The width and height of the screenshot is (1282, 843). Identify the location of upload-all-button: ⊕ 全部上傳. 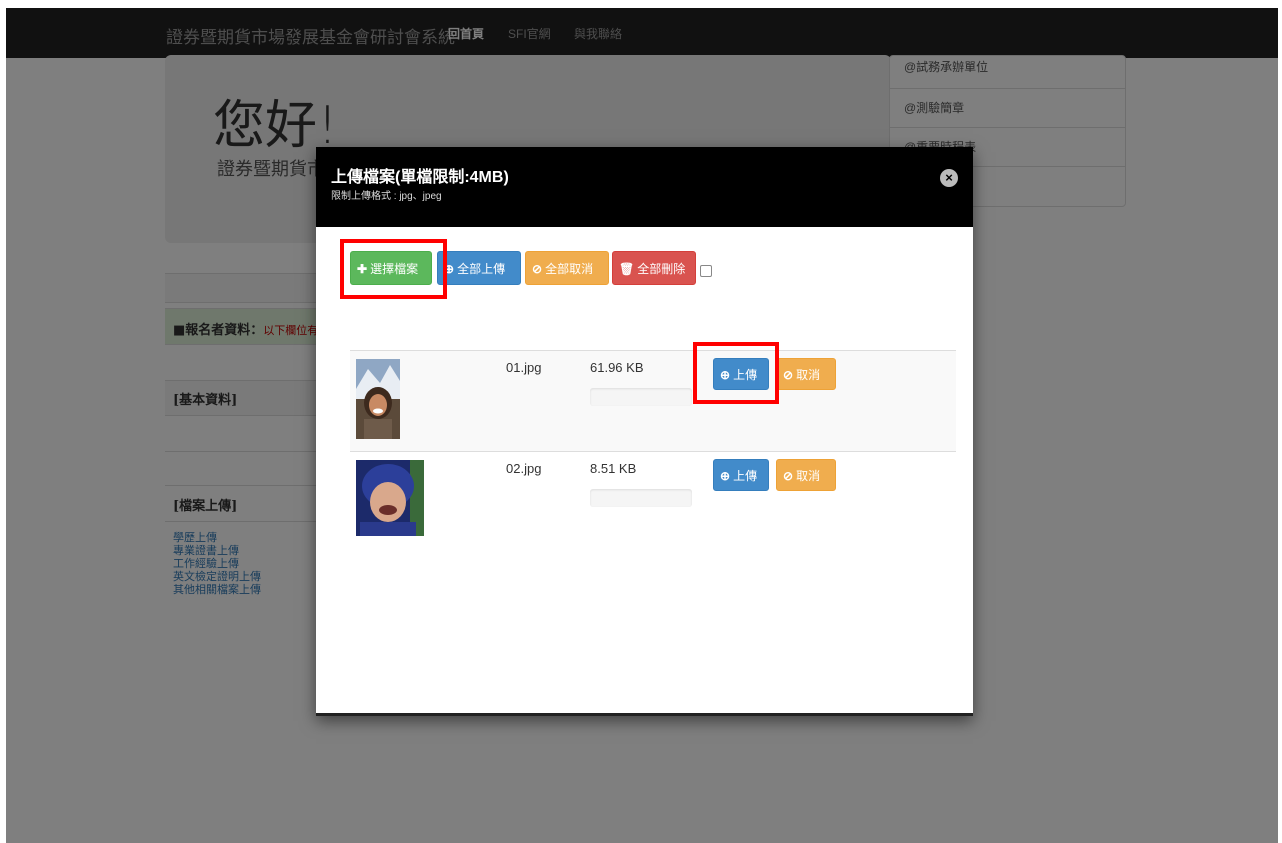
(479, 268).